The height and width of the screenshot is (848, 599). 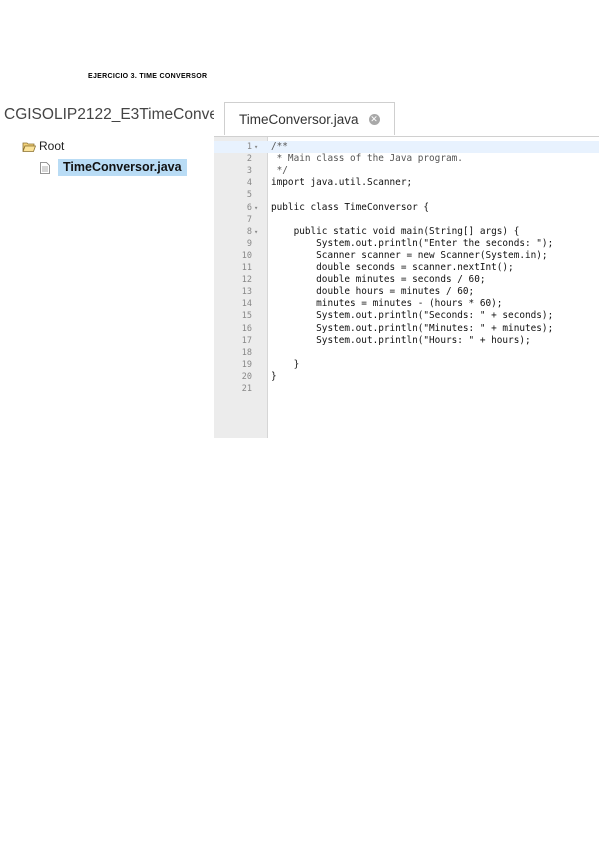 I want to click on code-line: 12 double minutes = seconds / 60;, so click(x=406, y=280).